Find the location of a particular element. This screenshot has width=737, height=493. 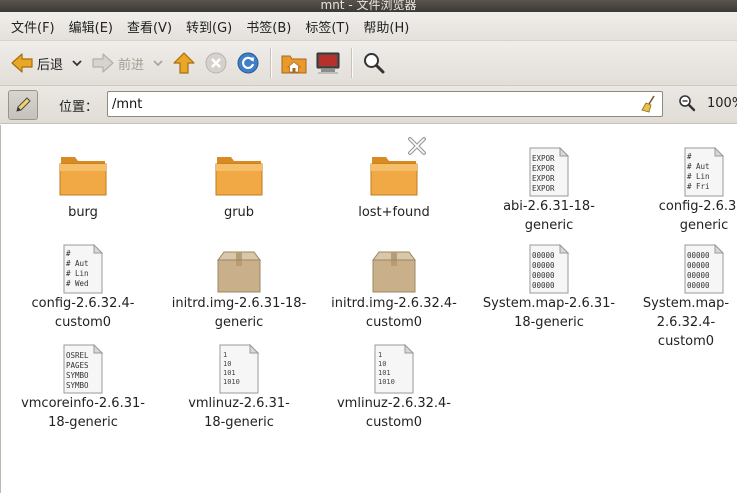

file-item-burg: burg is located at coordinates (83, 187).